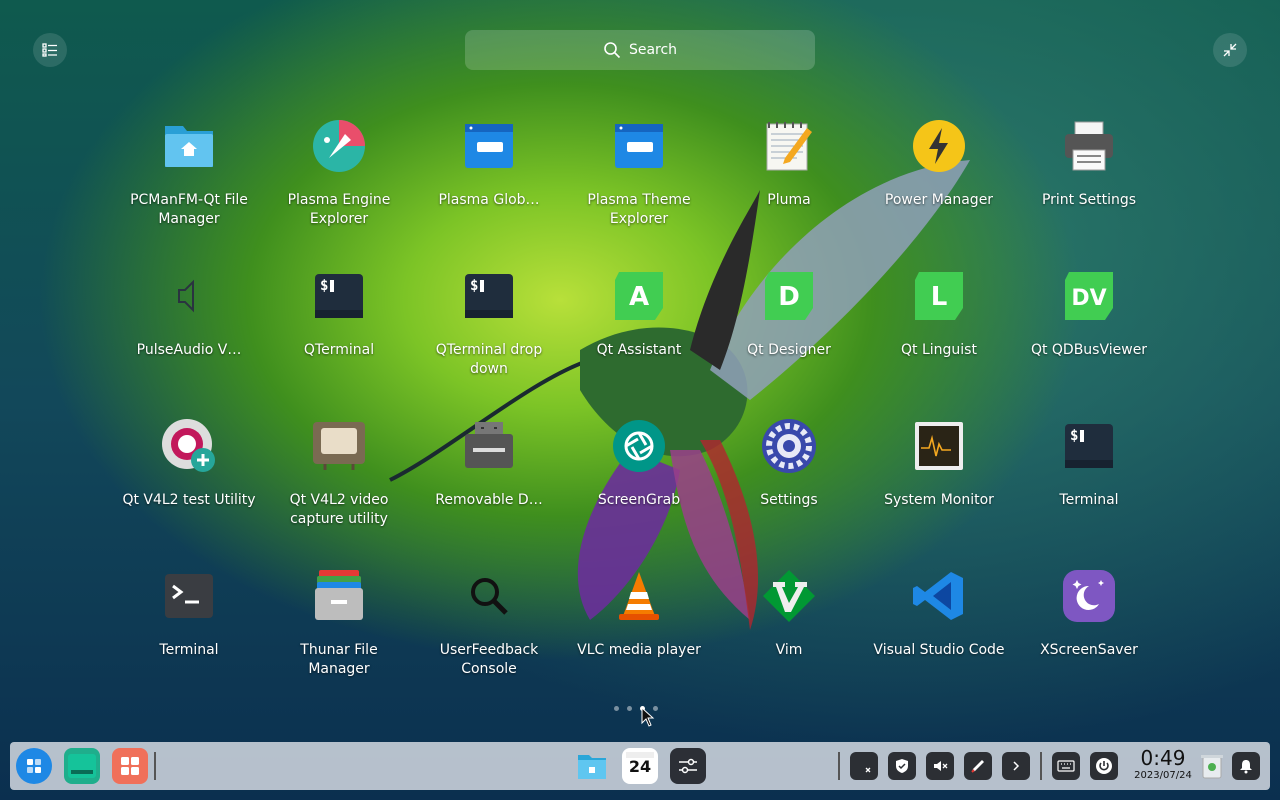  What do you see at coordinates (939, 146) in the screenshot?
I see `lightning-icon` at bounding box center [939, 146].